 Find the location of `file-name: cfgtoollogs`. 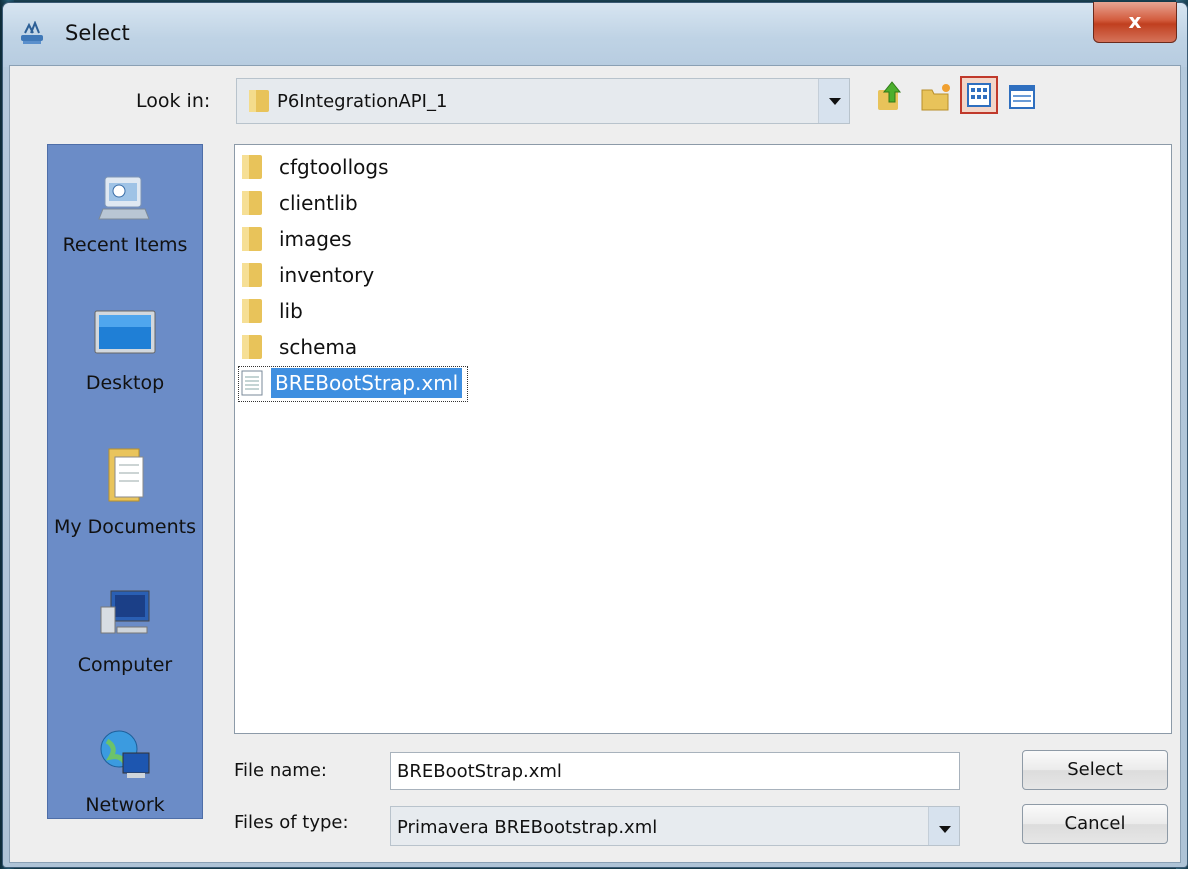

file-name: cfgtoollogs is located at coordinates (334, 167).